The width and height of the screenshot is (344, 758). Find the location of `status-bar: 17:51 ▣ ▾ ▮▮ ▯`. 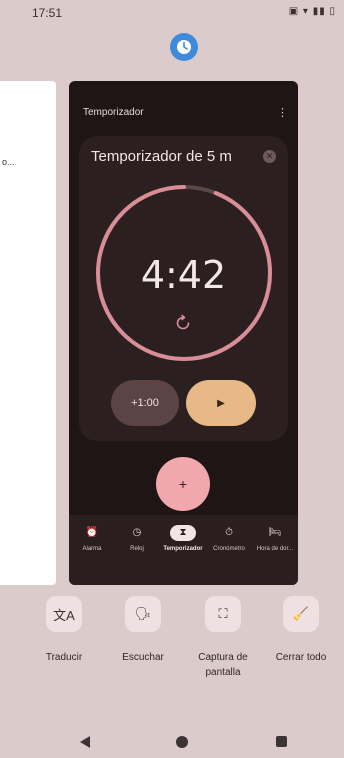

status-bar: 17:51 ▣ ▾ ▮▮ ▯ is located at coordinates (172, 12).